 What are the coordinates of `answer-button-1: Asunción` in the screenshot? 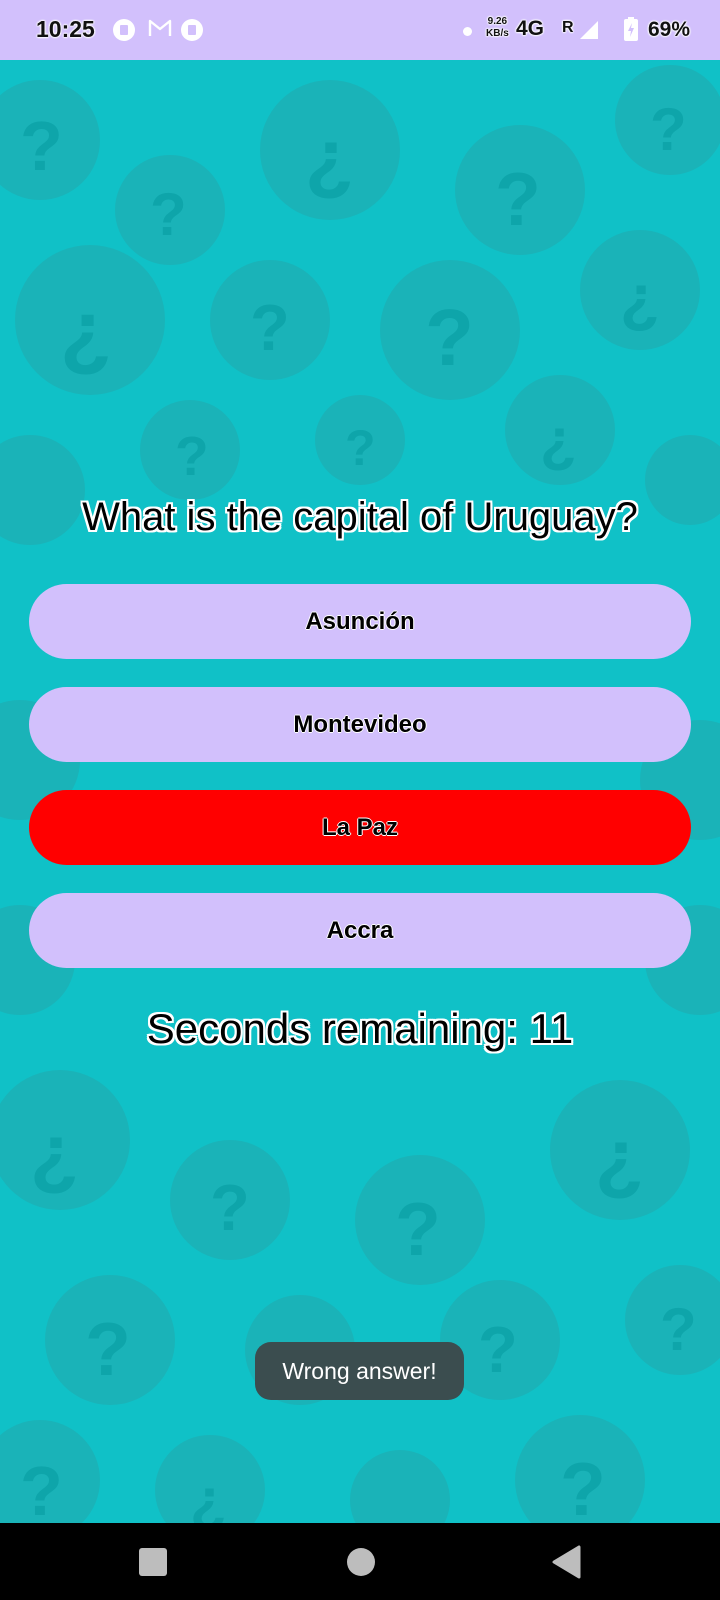 It's located at (360, 621).